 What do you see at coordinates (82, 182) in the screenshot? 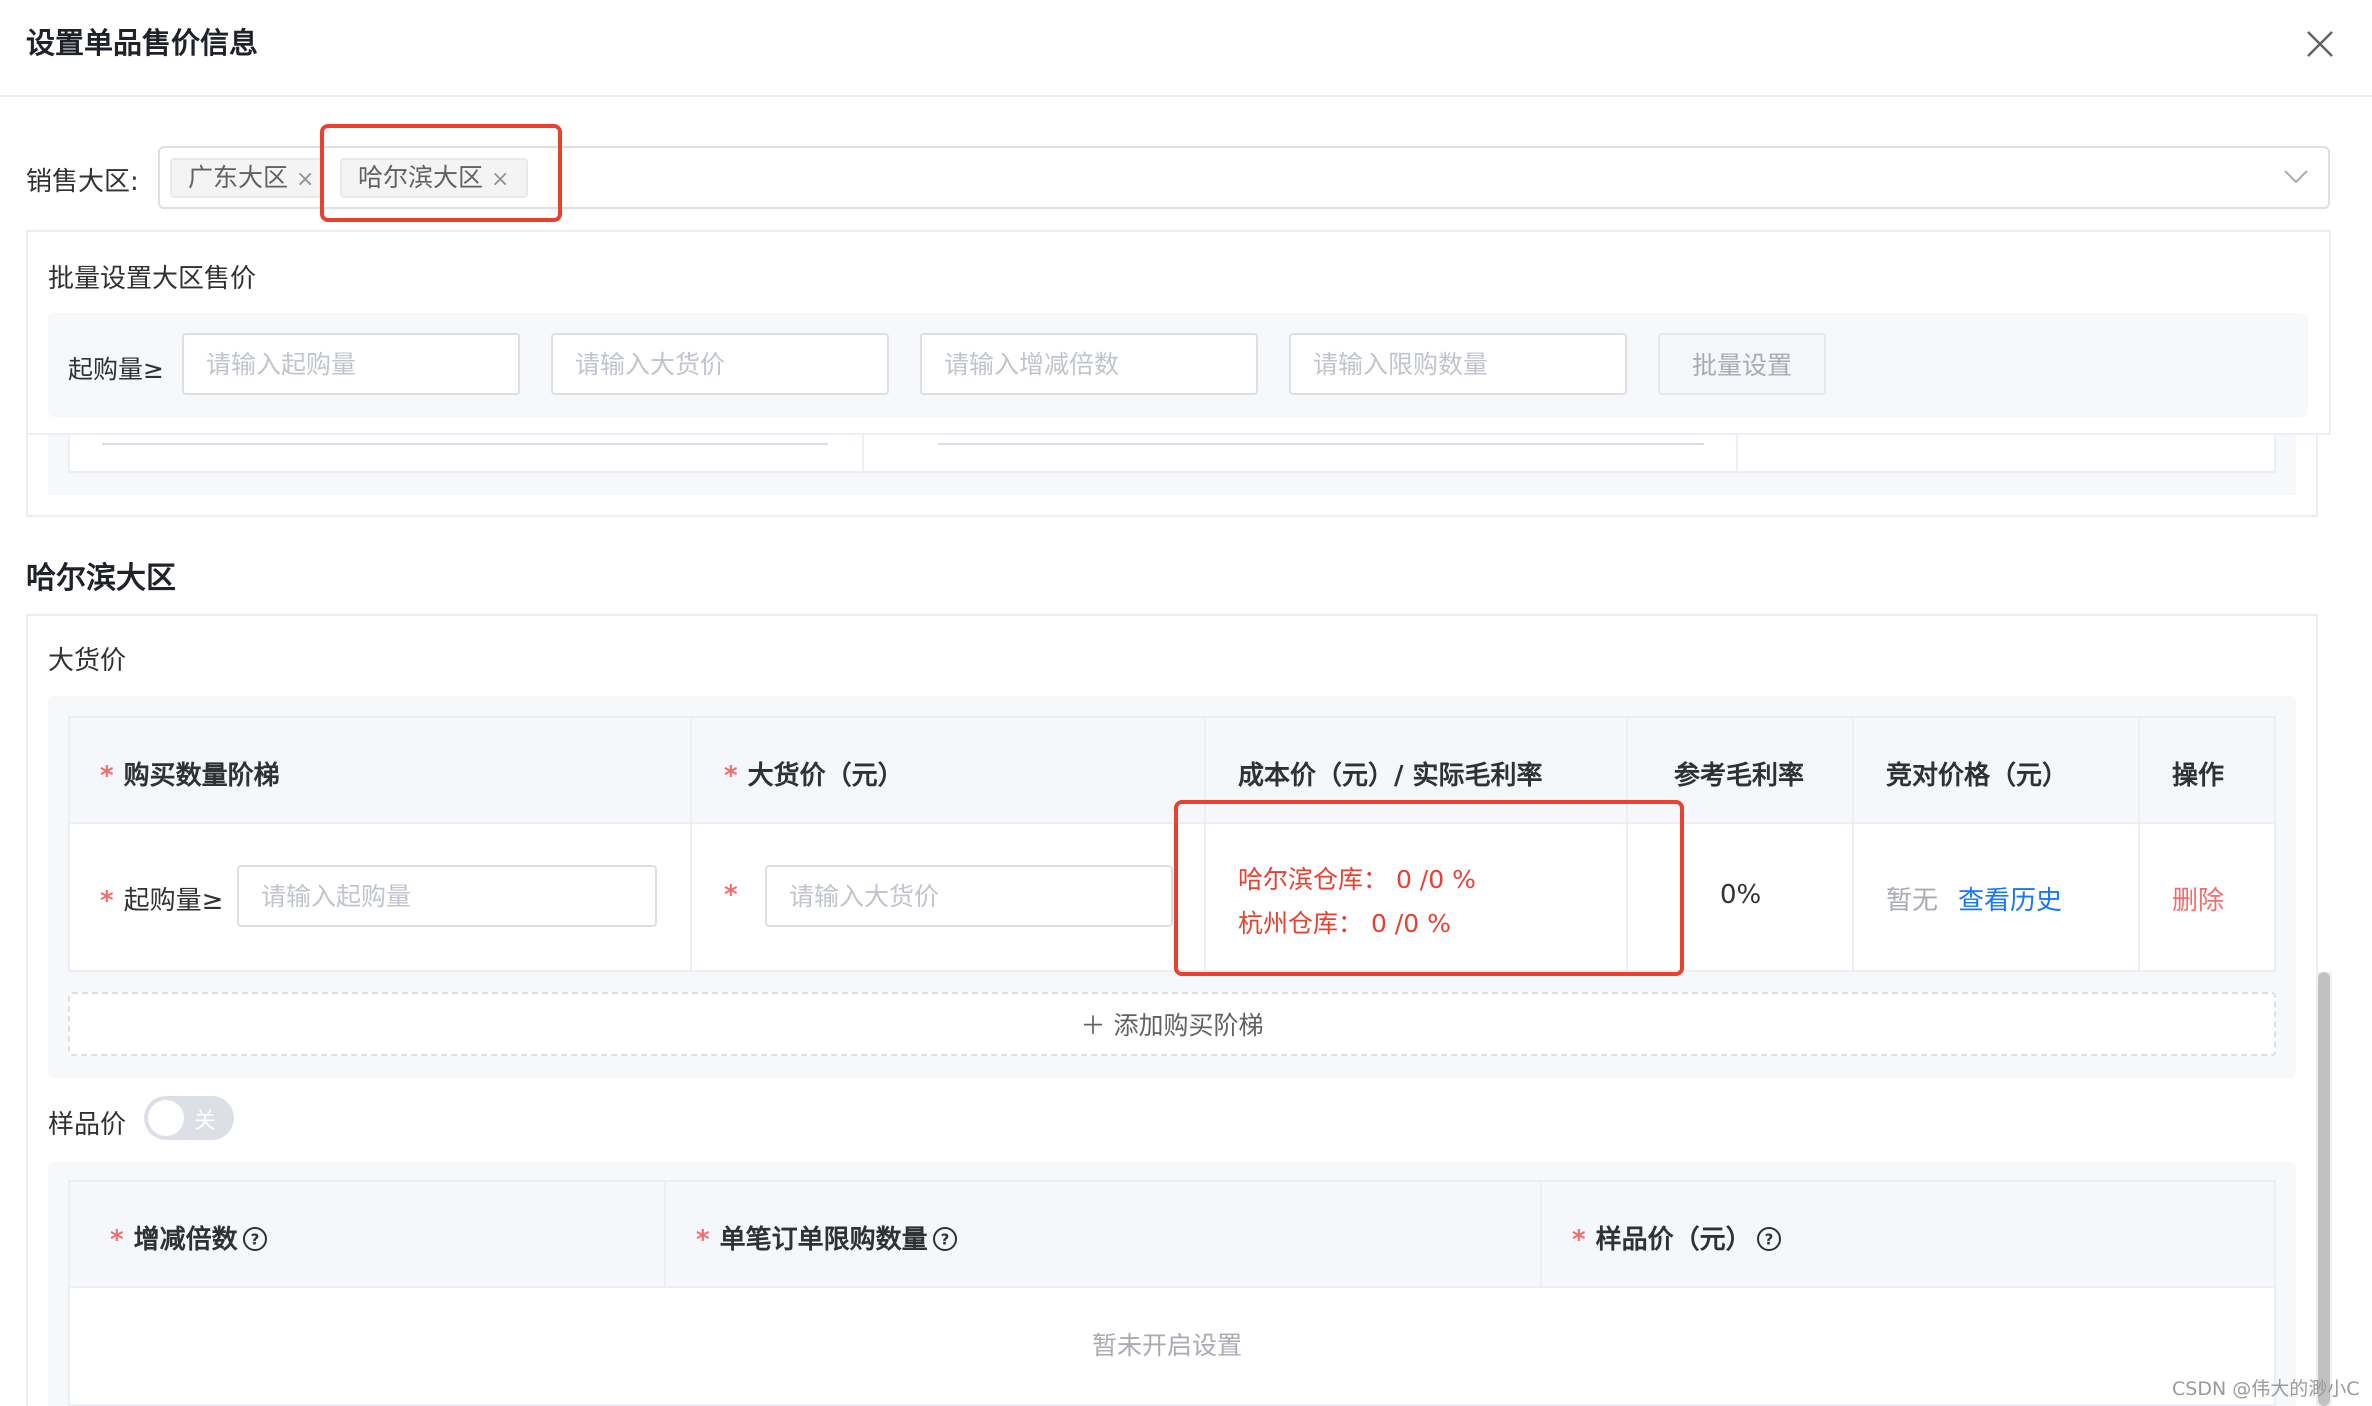
I see `region-label: 销售大区:` at bounding box center [82, 182].